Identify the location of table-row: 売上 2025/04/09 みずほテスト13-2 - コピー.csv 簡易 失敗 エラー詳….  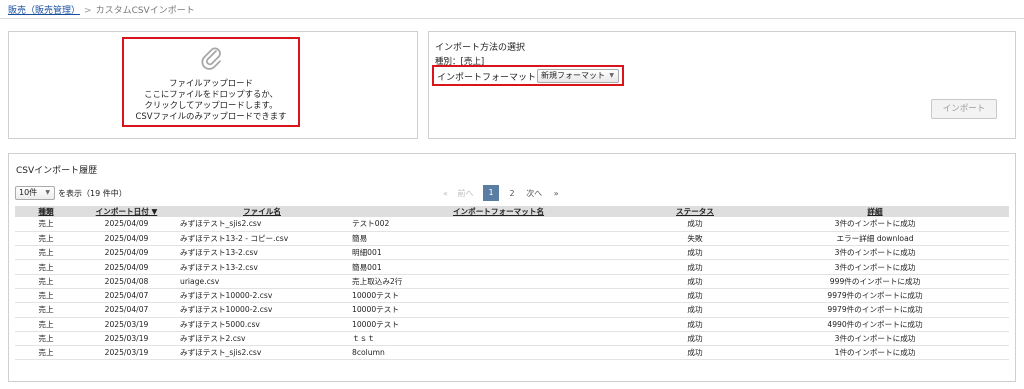
(512, 239).